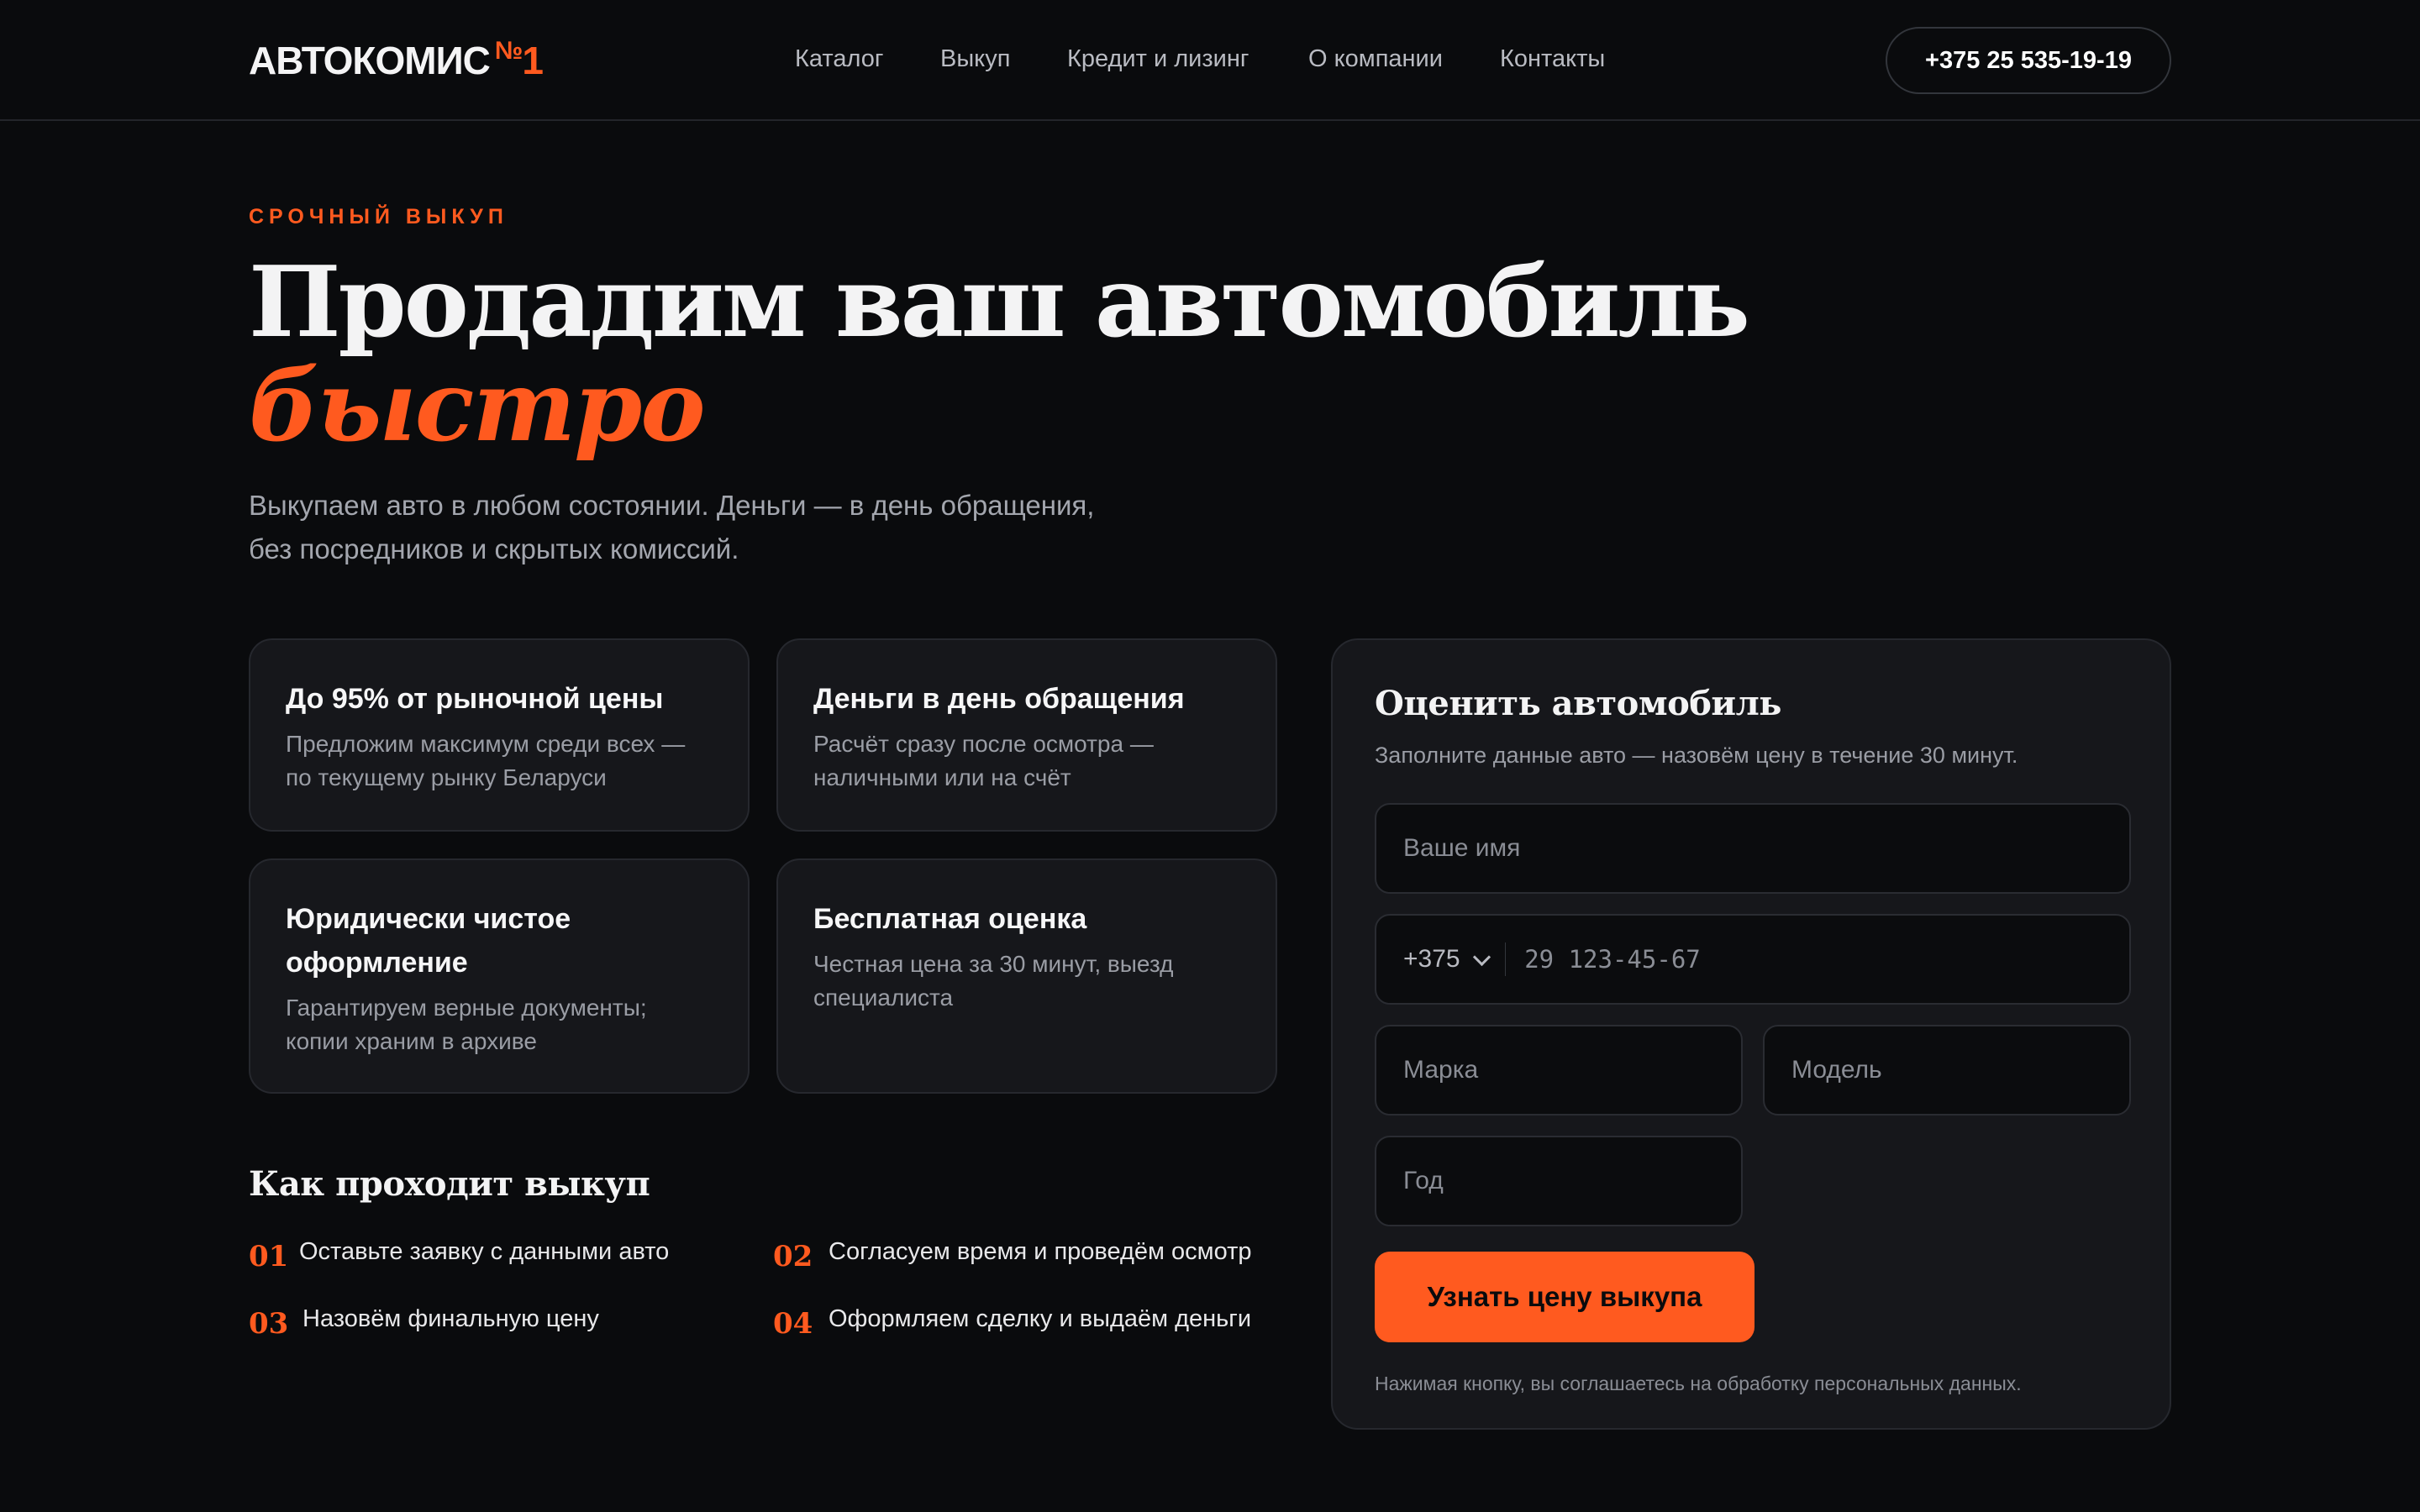 Image resolution: width=2420 pixels, height=1512 pixels. Describe the element at coordinates (269, 1324) in the screenshot. I see `step-number: 03` at that location.